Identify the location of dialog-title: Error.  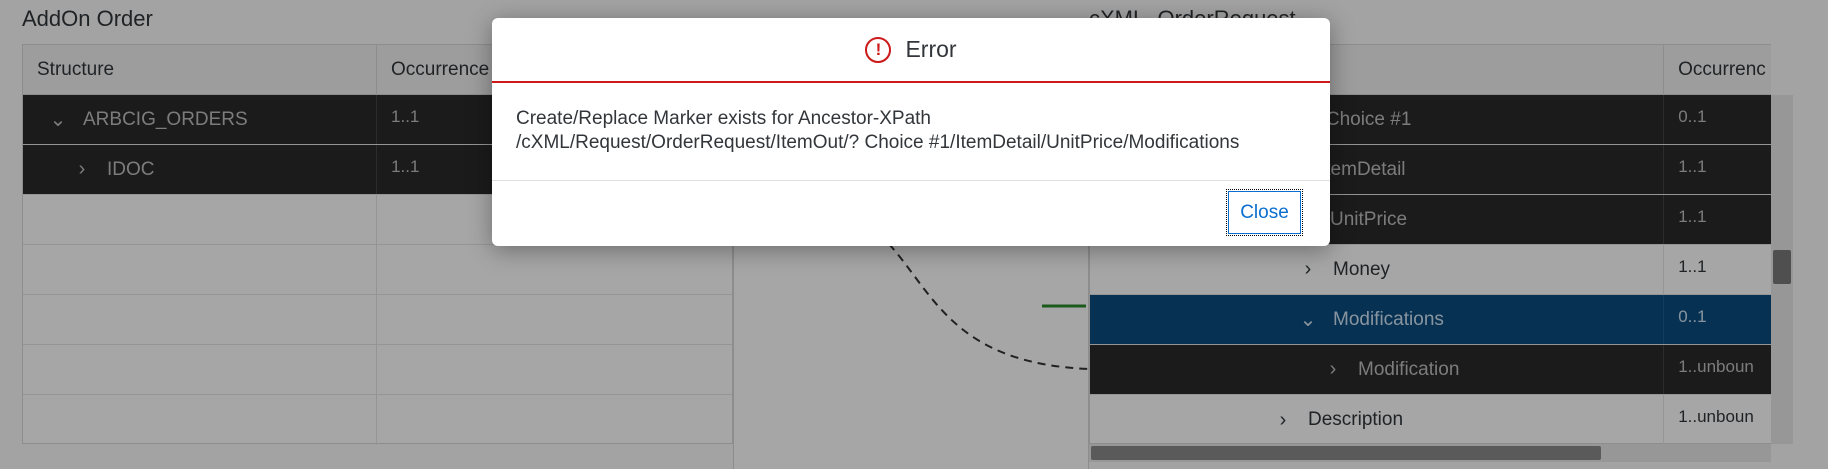
(931, 49).